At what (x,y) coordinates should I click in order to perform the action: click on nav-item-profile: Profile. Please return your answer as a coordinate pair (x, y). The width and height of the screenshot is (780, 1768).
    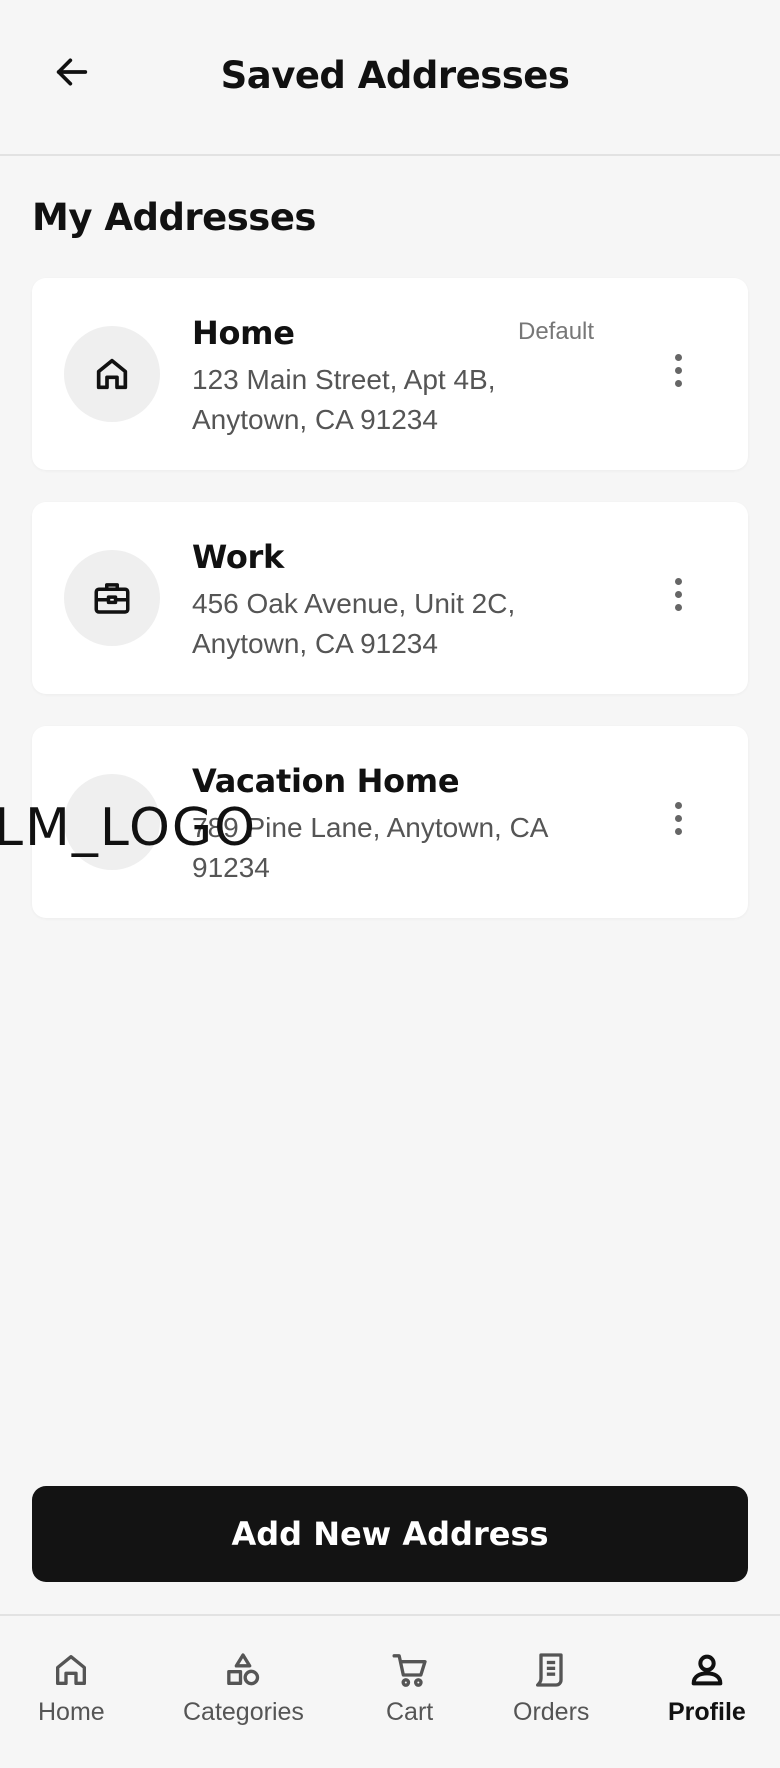
    Looking at the image, I should click on (707, 1688).